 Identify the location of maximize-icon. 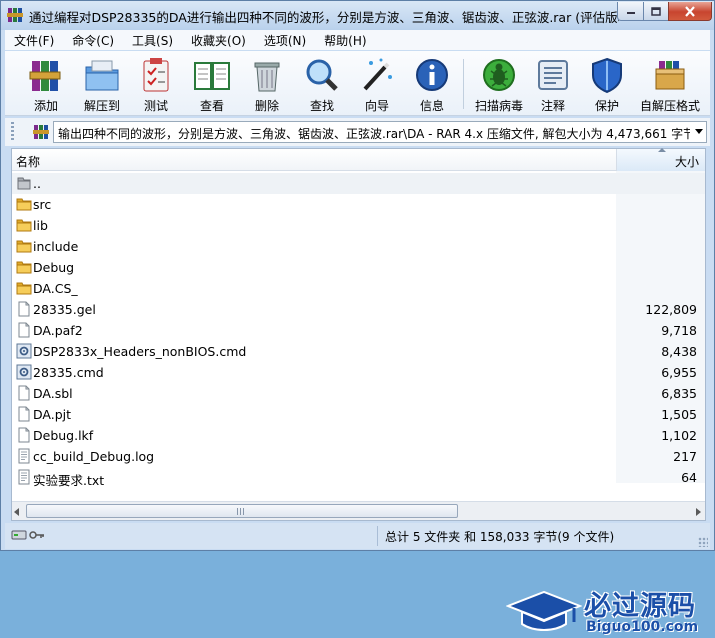
(656, 11).